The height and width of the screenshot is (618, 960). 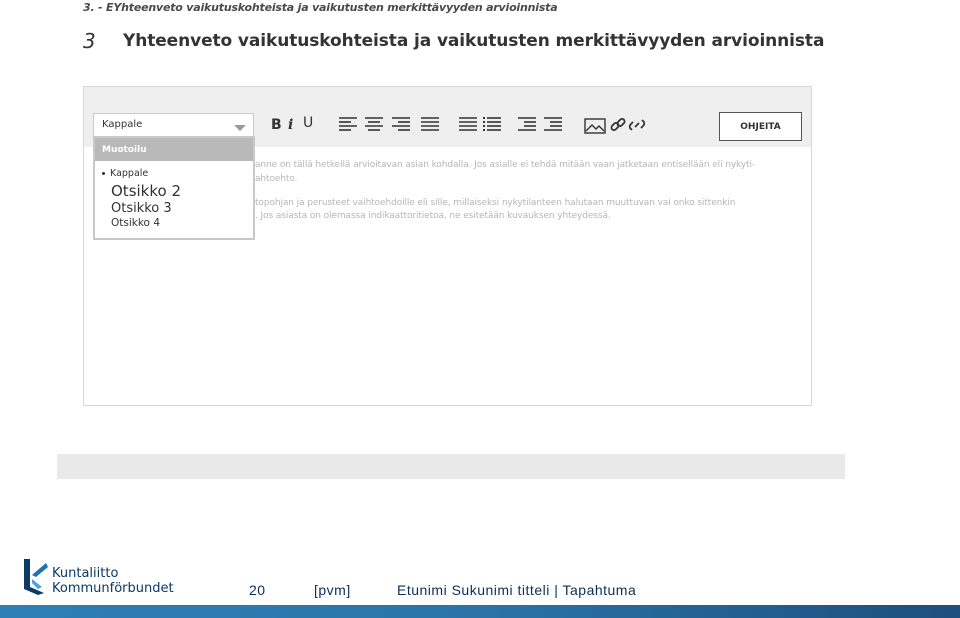 What do you see at coordinates (125, 173) in the screenshot?
I see `format-option-kappale: Kappale` at bounding box center [125, 173].